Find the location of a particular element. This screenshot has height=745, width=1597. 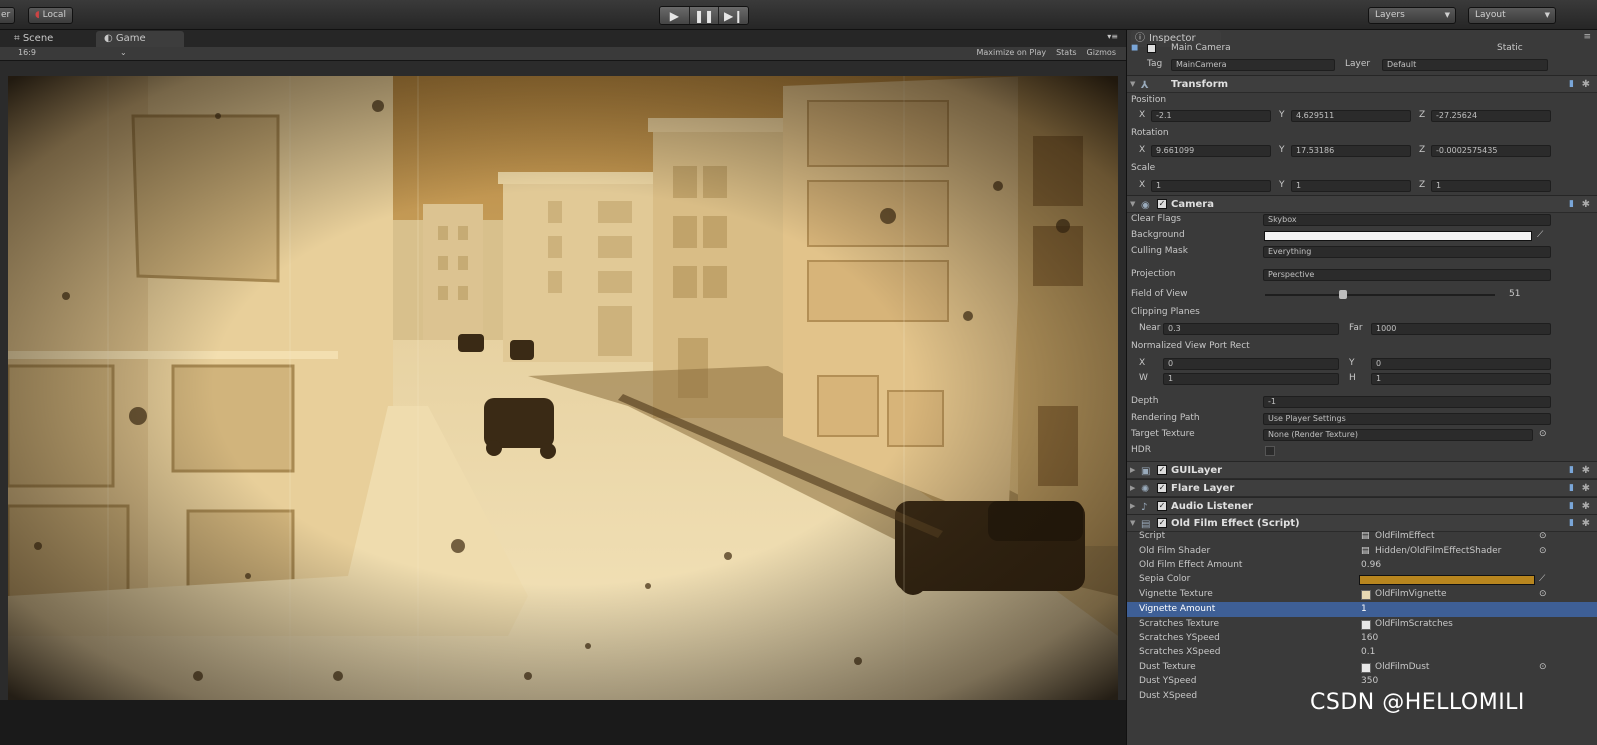

texture-icon is located at coordinates (1366, 625).